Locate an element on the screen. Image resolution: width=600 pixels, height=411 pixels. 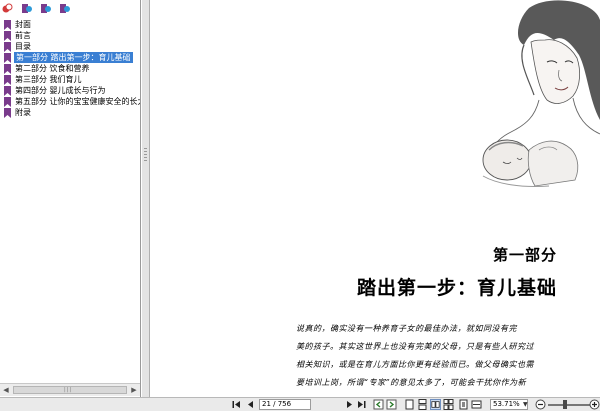
bookmark-label: 封面 is located at coordinates (23, 24).